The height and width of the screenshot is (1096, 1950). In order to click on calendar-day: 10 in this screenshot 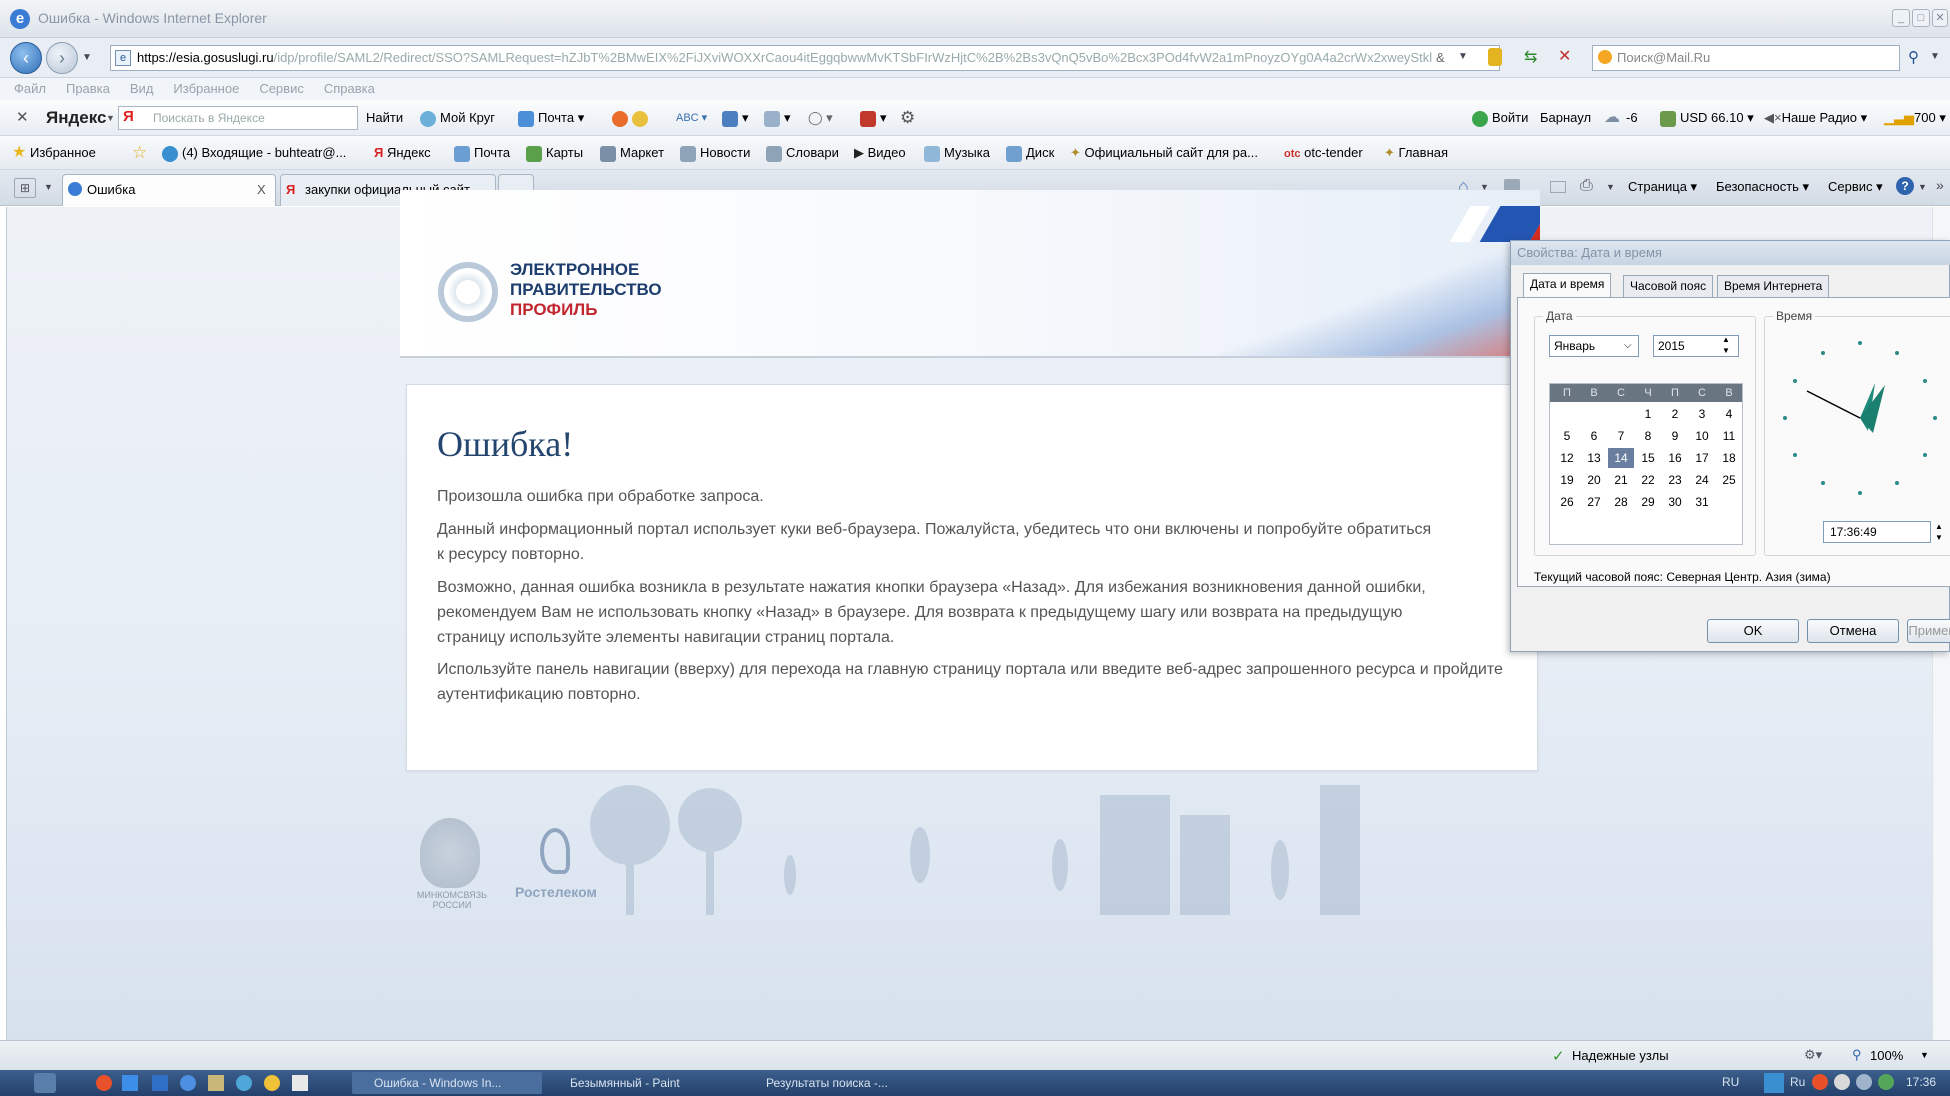, I will do `click(1702, 436)`.